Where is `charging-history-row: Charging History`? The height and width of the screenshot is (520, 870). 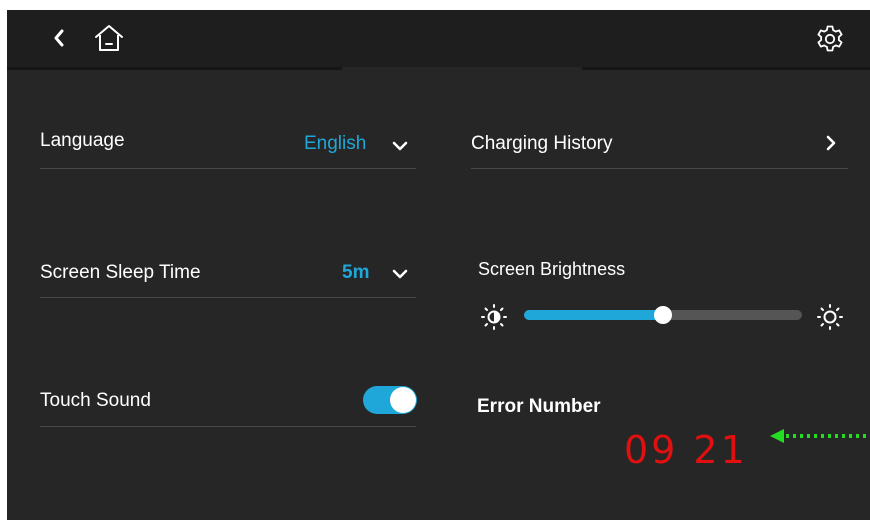 charging-history-row: Charging History is located at coordinates (659, 144).